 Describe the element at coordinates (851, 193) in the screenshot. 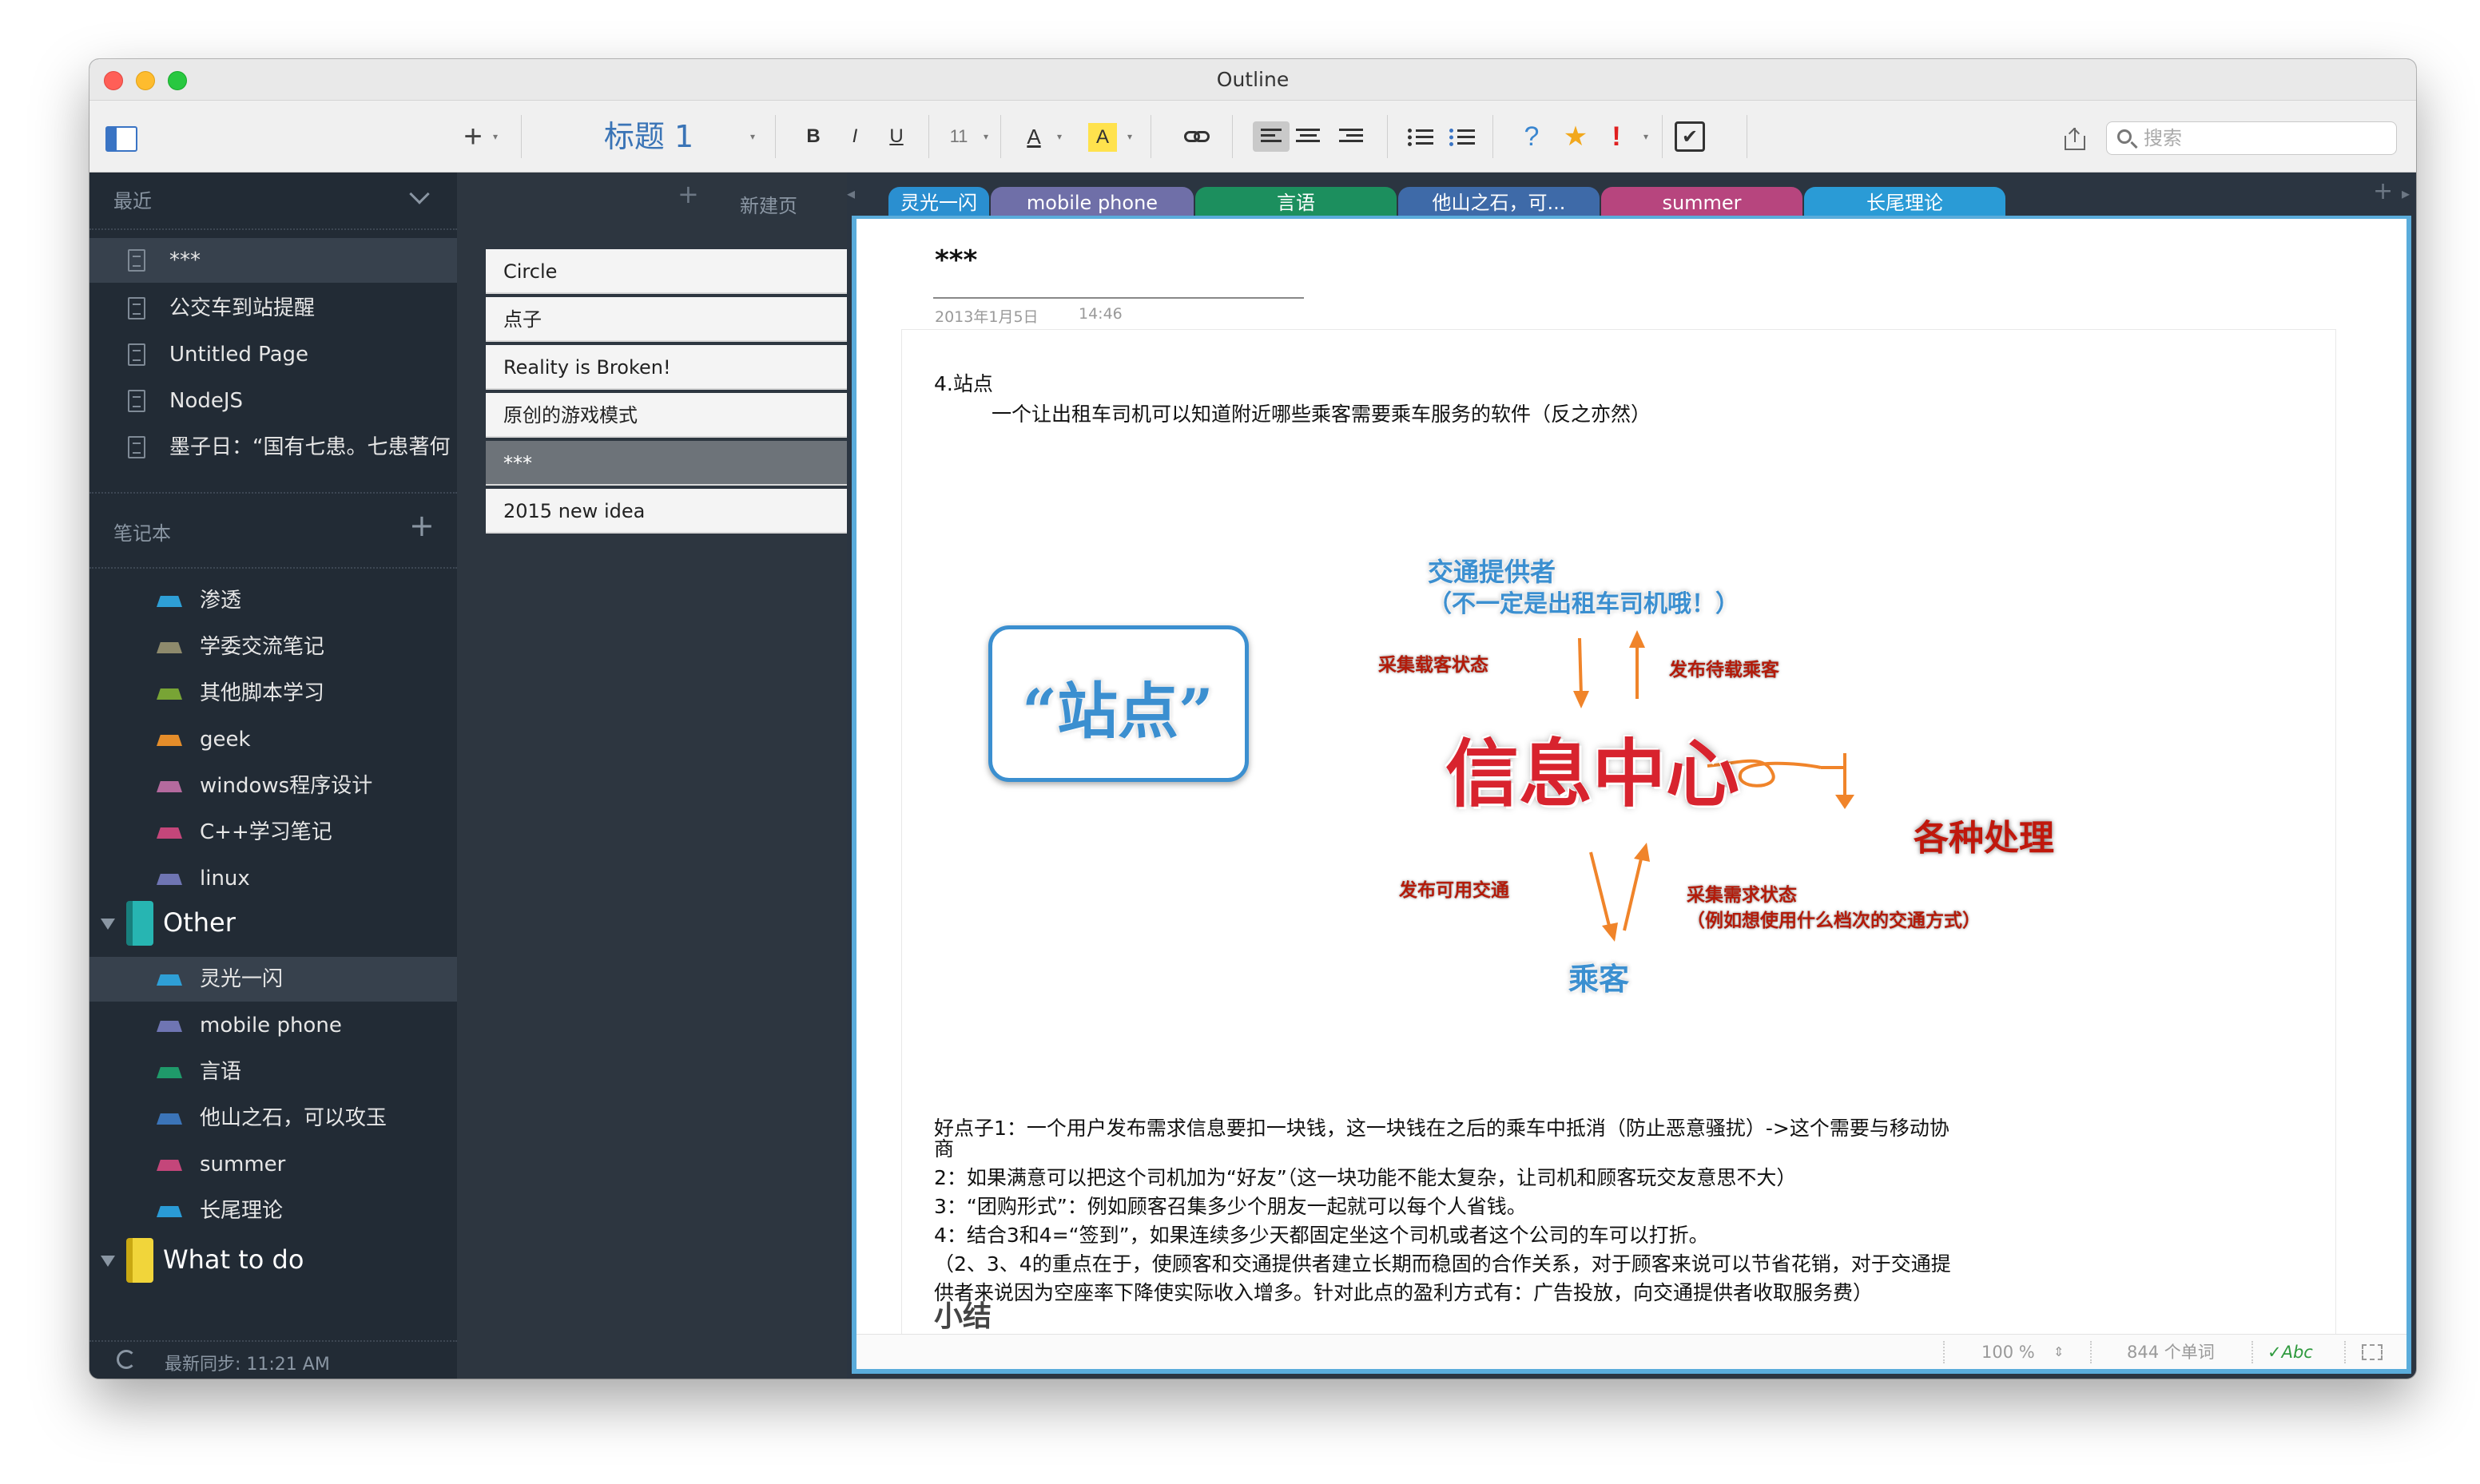

I see `tab-scroll-left-icon: ◂` at that location.